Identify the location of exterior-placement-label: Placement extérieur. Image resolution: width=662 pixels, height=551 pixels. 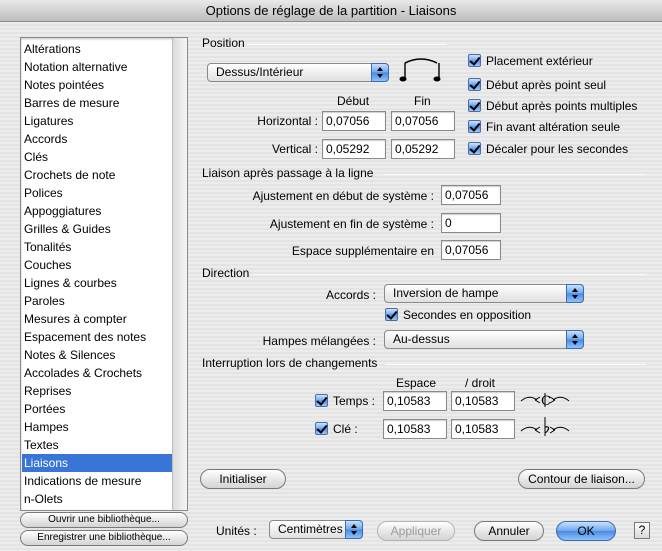
(539, 61).